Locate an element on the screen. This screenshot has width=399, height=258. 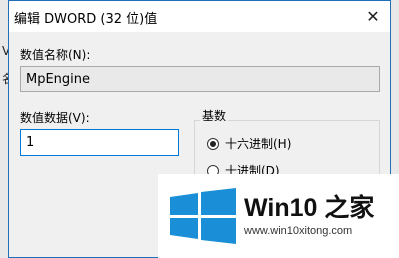
radio-hexadecimal: 十六进制(H) is located at coordinates (249, 143).